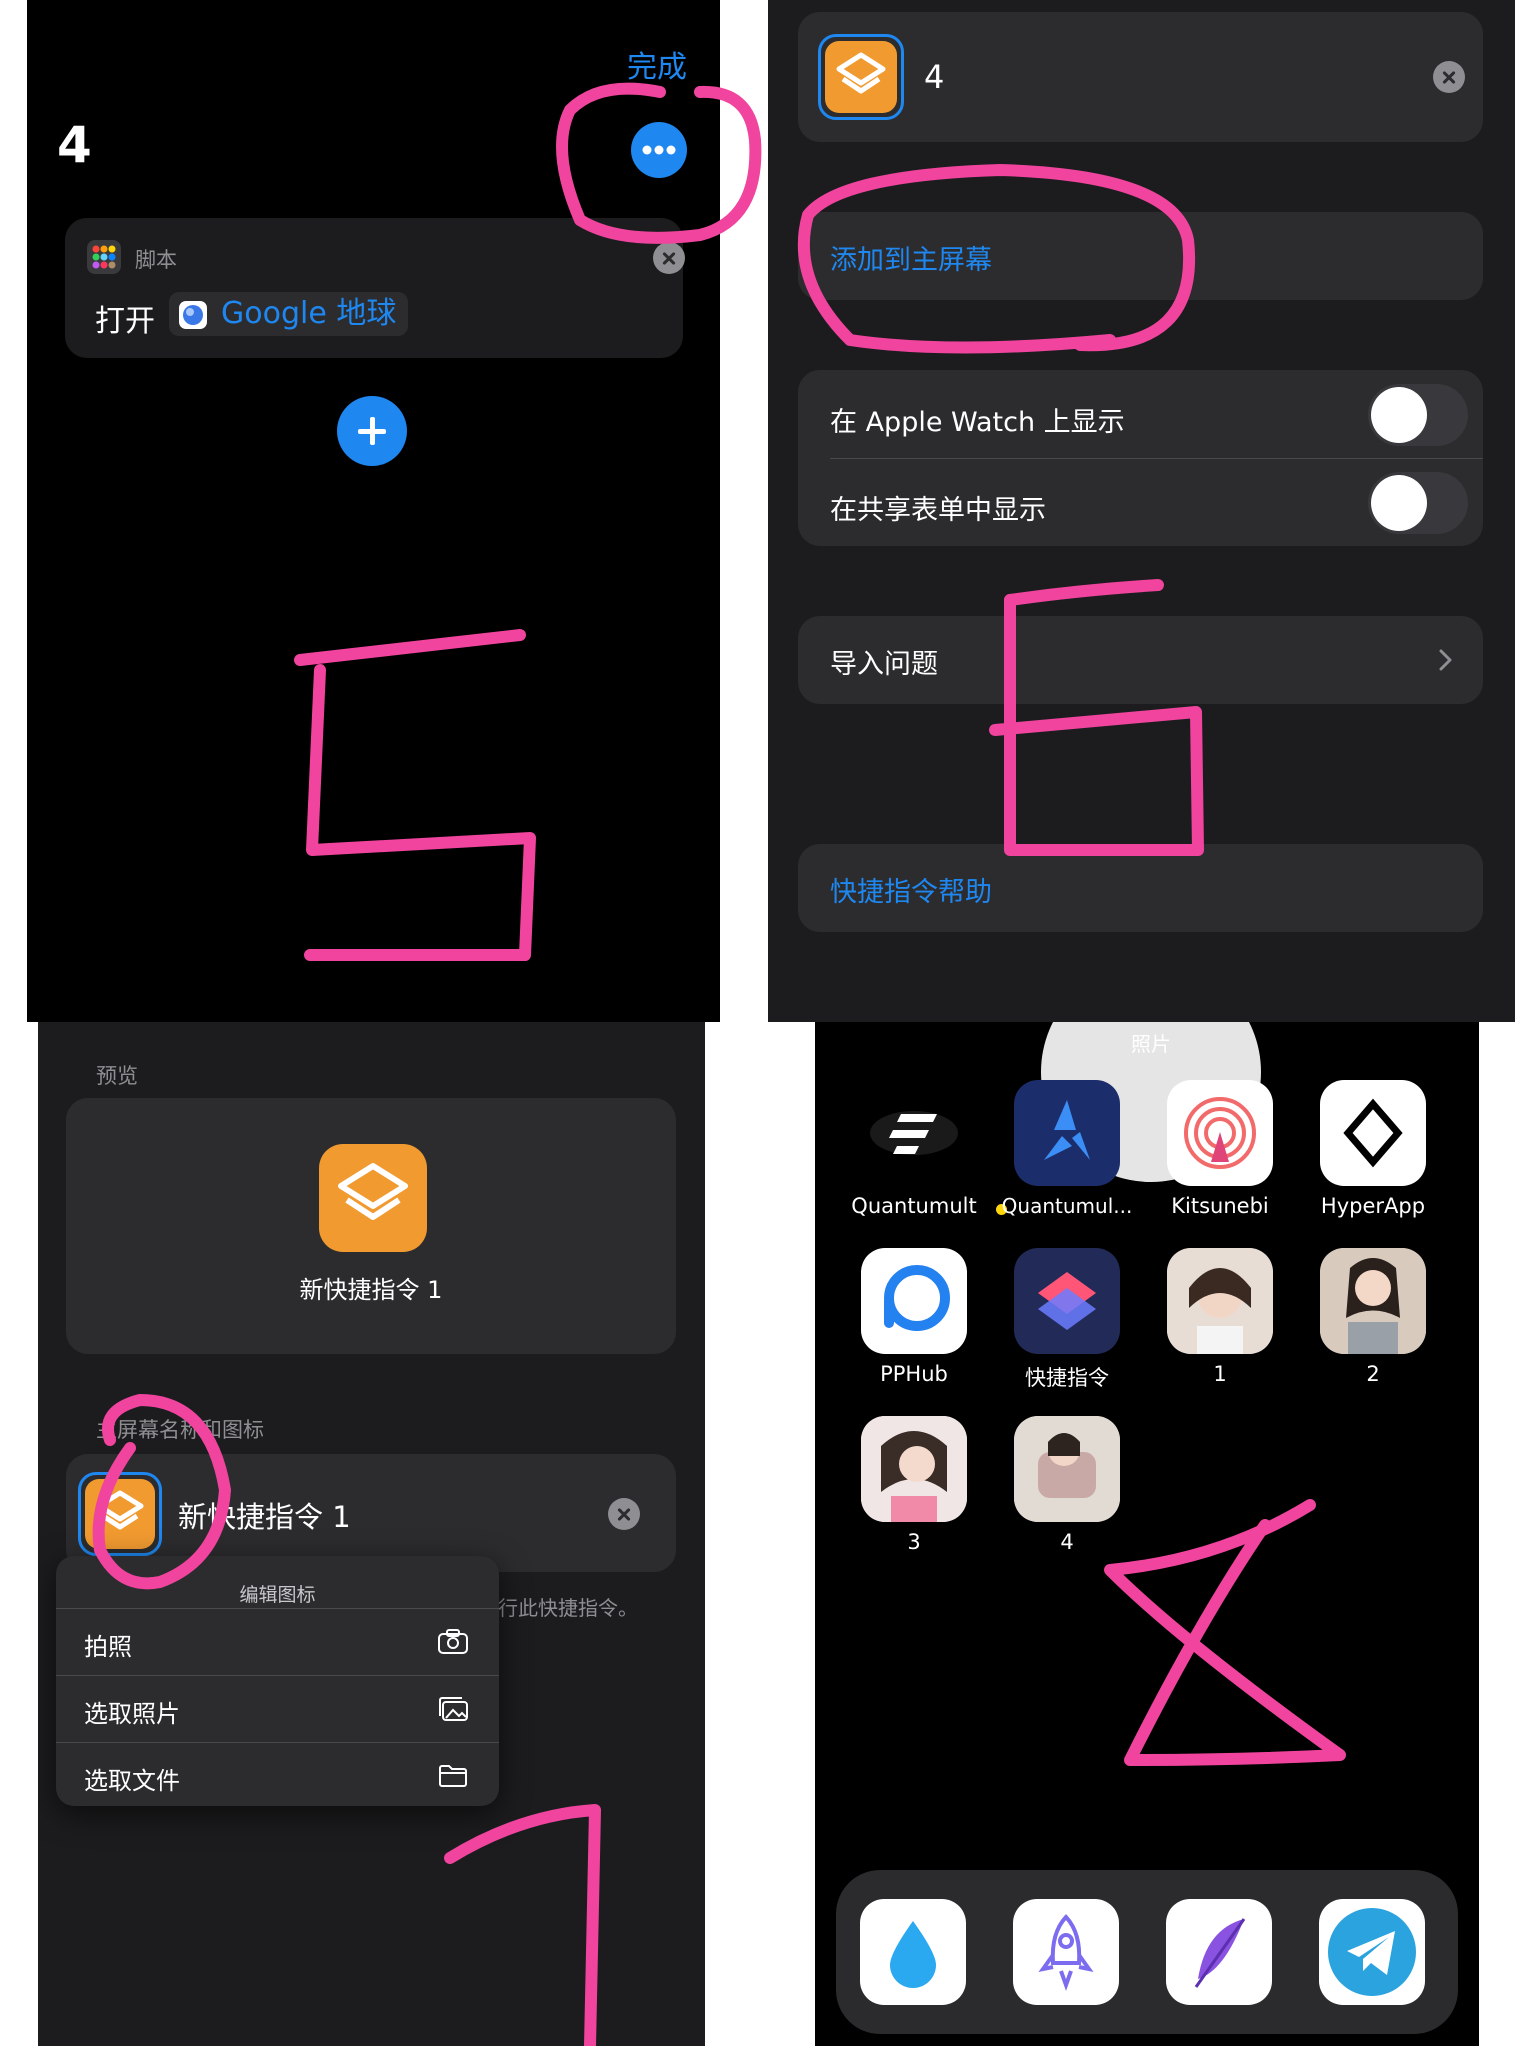 The height and width of the screenshot is (2046, 1536). What do you see at coordinates (914, 1301) in the screenshot?
I see `pphub-icon` at bounding box center [914, 1301].